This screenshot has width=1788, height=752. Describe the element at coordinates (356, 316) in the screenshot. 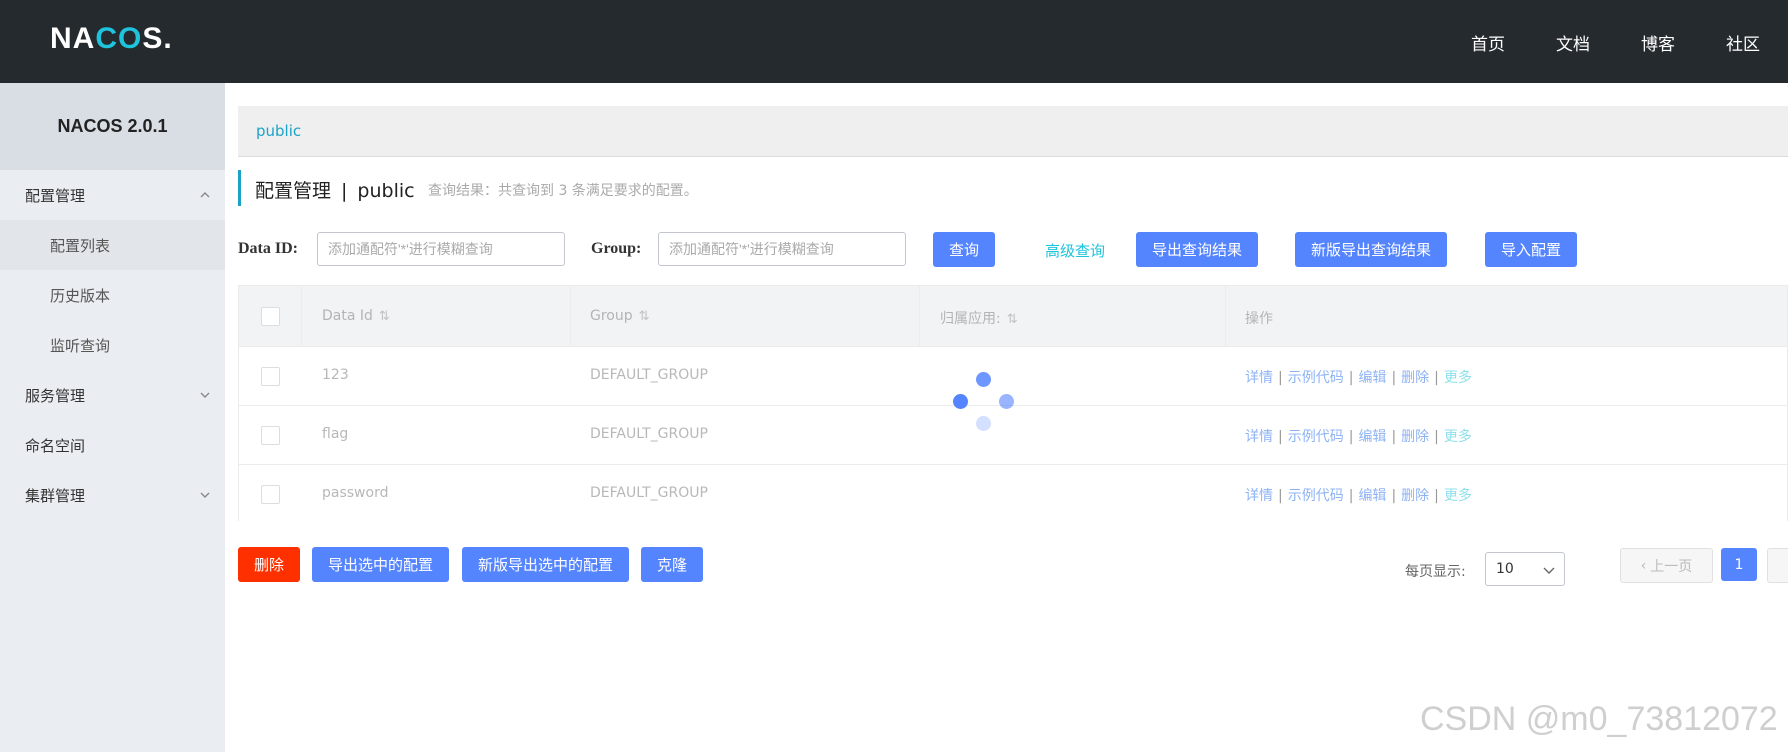

I see `header-data-id: Data Id ⇅` at that location.